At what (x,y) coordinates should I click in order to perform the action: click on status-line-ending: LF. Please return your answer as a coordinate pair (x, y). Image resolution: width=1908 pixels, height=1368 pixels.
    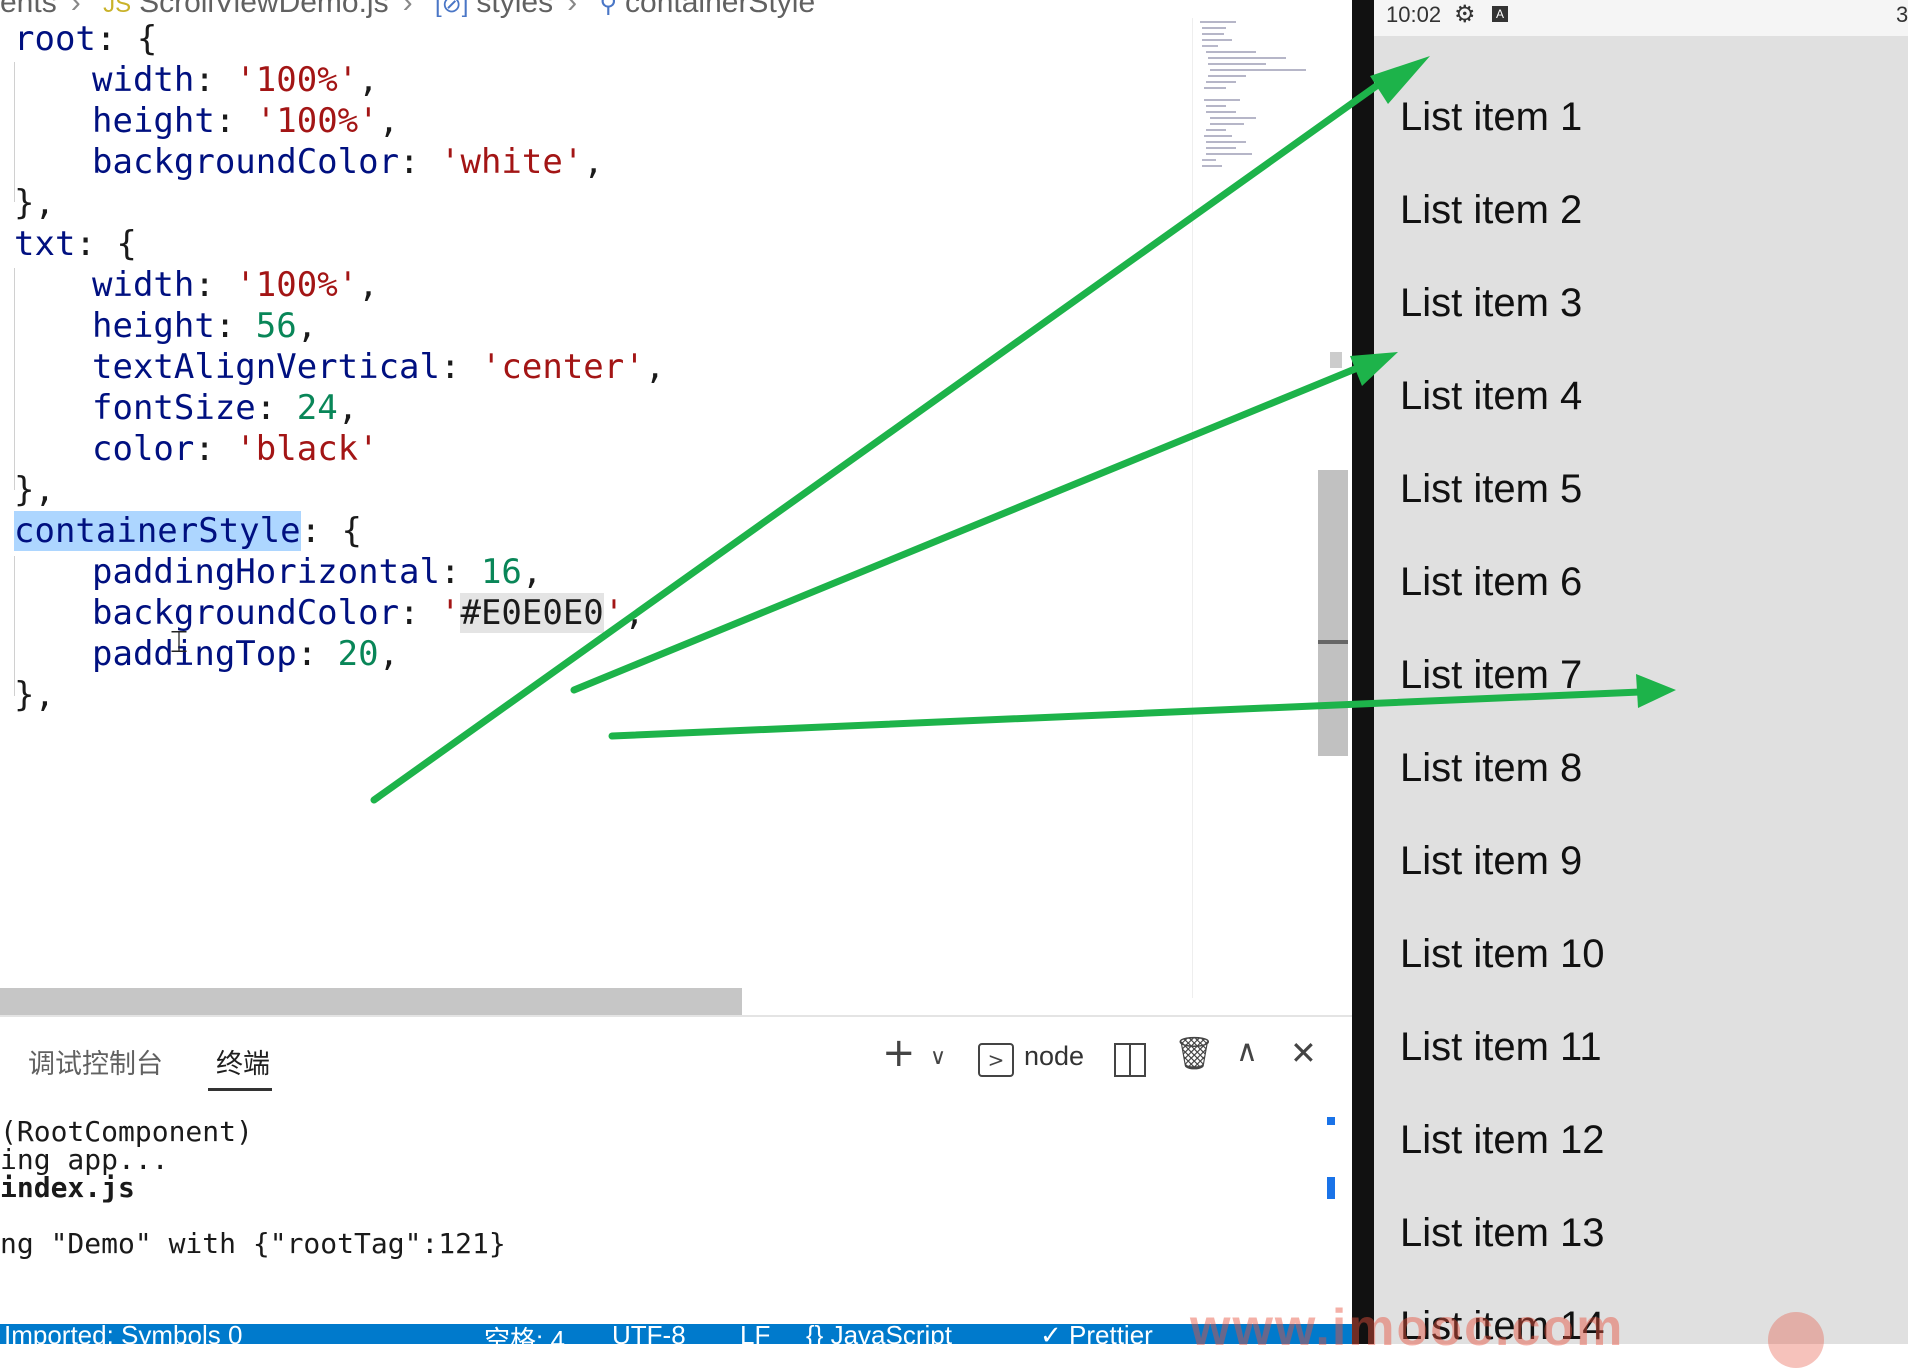
    Looking at the image, I should click on (755, 1334).